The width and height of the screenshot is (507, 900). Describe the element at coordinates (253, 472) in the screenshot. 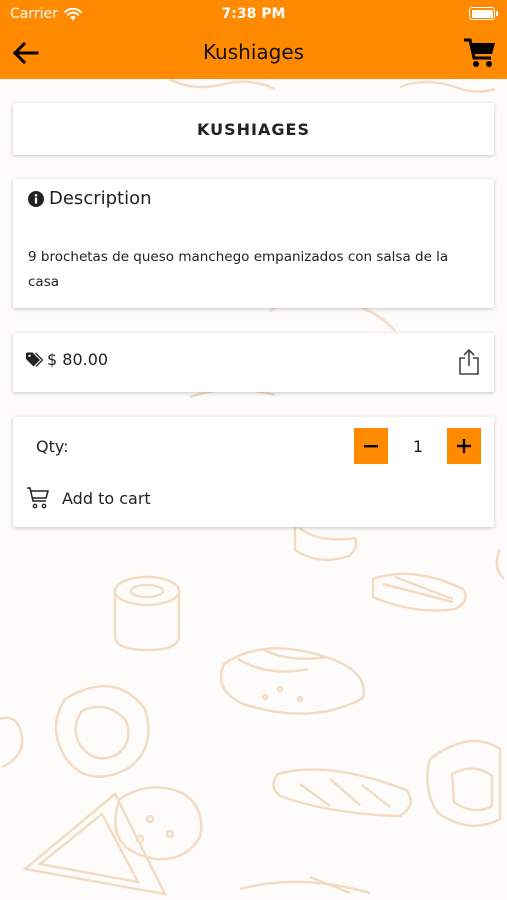

I see `quantity-card: Qty: 1 Add to cart` at that location.